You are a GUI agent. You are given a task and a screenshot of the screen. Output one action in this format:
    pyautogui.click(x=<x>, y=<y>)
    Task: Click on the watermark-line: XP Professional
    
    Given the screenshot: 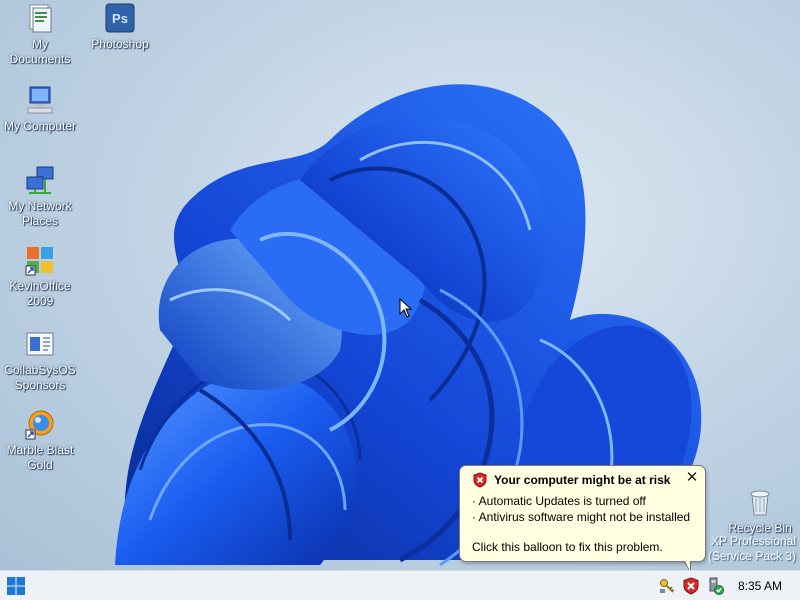 What is the action you would take?
    pyautogui.click(x=753, y=541)
    